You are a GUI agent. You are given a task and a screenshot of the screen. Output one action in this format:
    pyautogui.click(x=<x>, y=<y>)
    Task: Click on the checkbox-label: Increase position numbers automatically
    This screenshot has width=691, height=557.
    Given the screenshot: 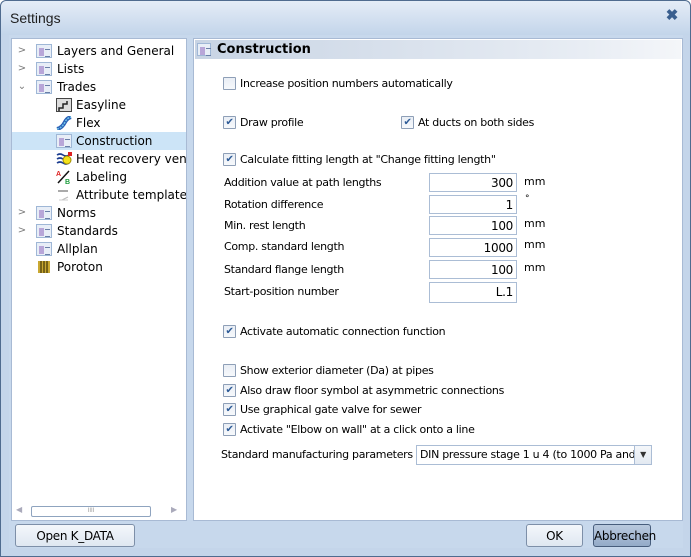 What is the action you would take?
    pyautogui.click(x=346, y=83)
    